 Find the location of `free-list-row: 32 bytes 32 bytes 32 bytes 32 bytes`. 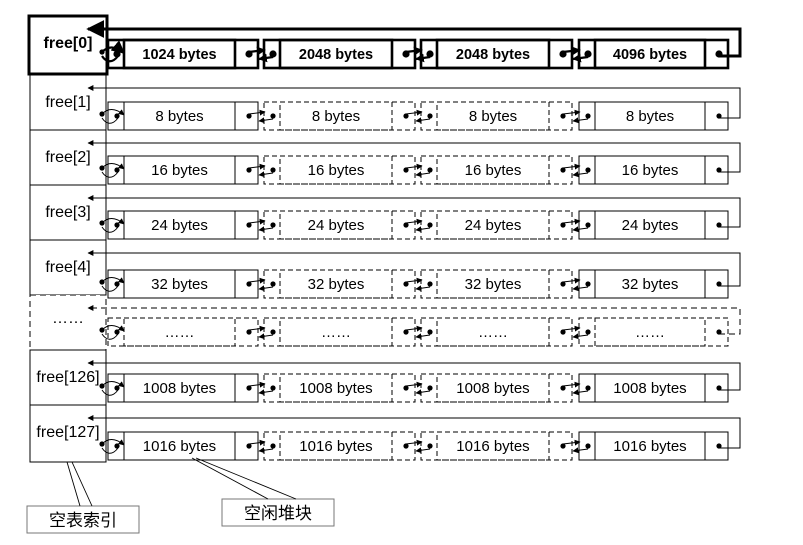

free-list-row: 32 bytes 32 bytes 32 bytes 32 bytes is located at coordinates (414, 274).